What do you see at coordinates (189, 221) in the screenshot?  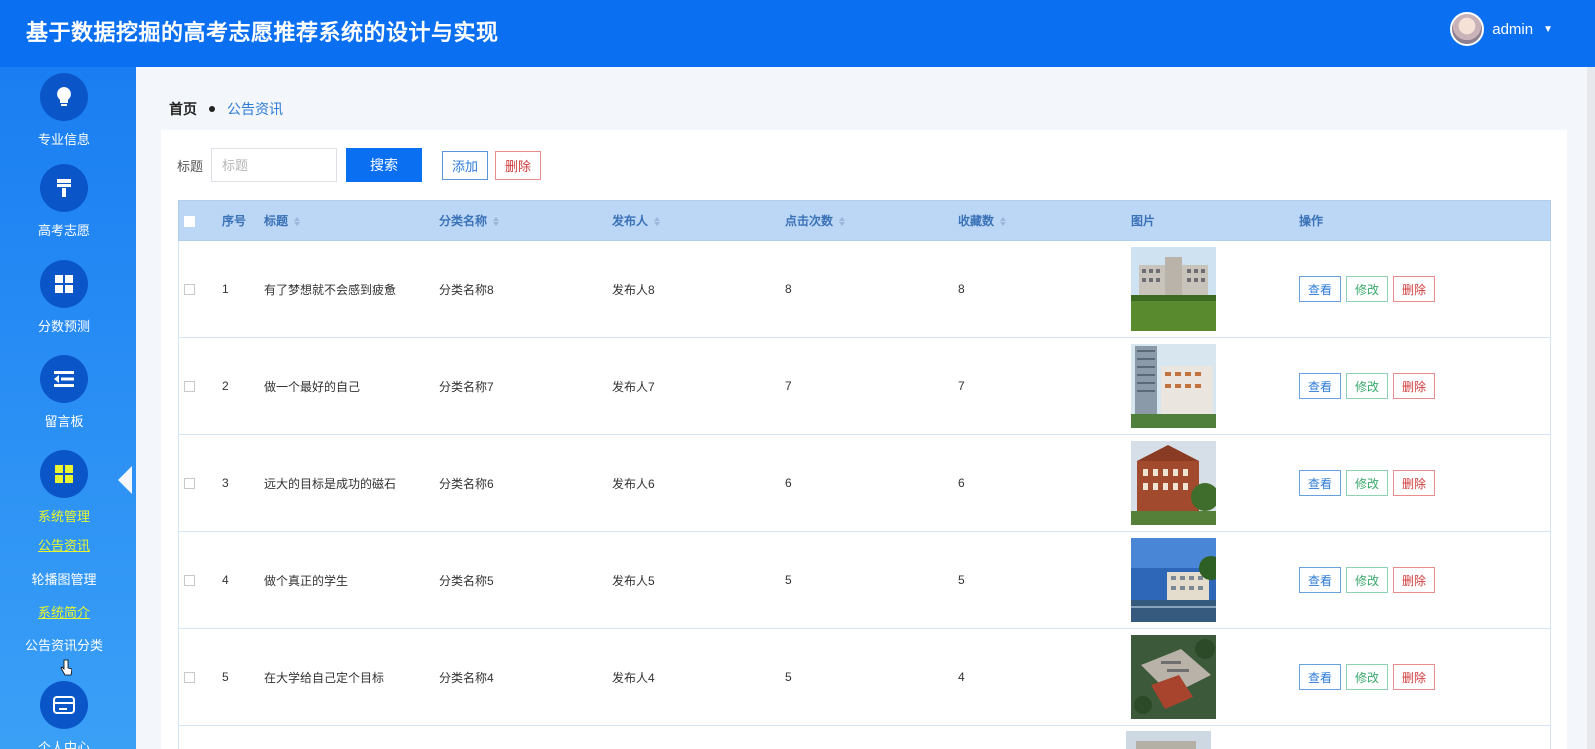 I see `select-all-checkbox` at bounding box center [189, 221].